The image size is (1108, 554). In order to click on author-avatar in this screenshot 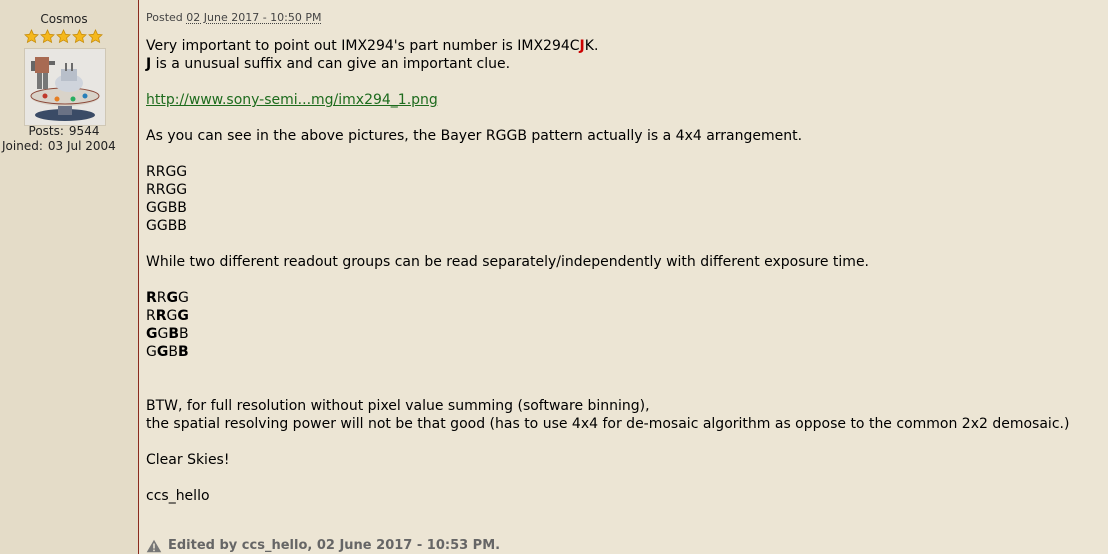, I will do `click(65, 87)`.